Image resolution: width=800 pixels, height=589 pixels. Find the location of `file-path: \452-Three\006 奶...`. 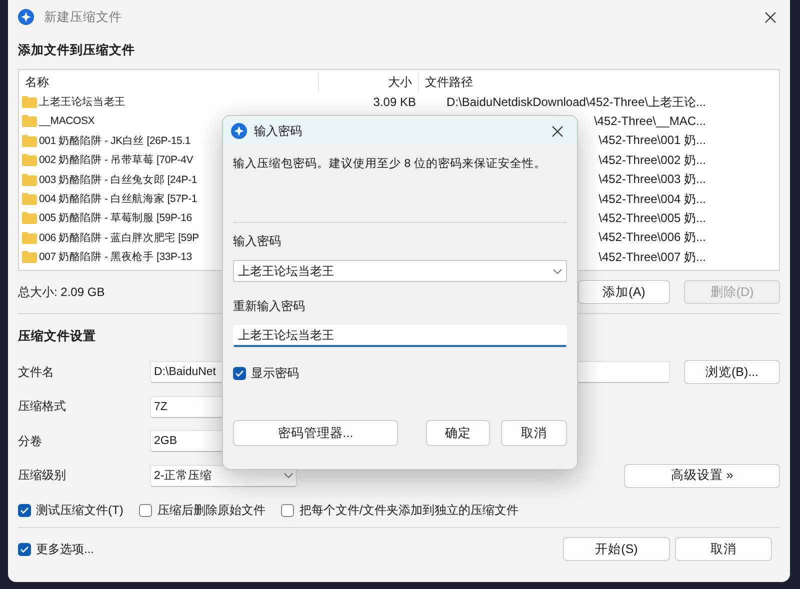

file-path: \452-Three\006 奶... is located at coordinates (652, 237).